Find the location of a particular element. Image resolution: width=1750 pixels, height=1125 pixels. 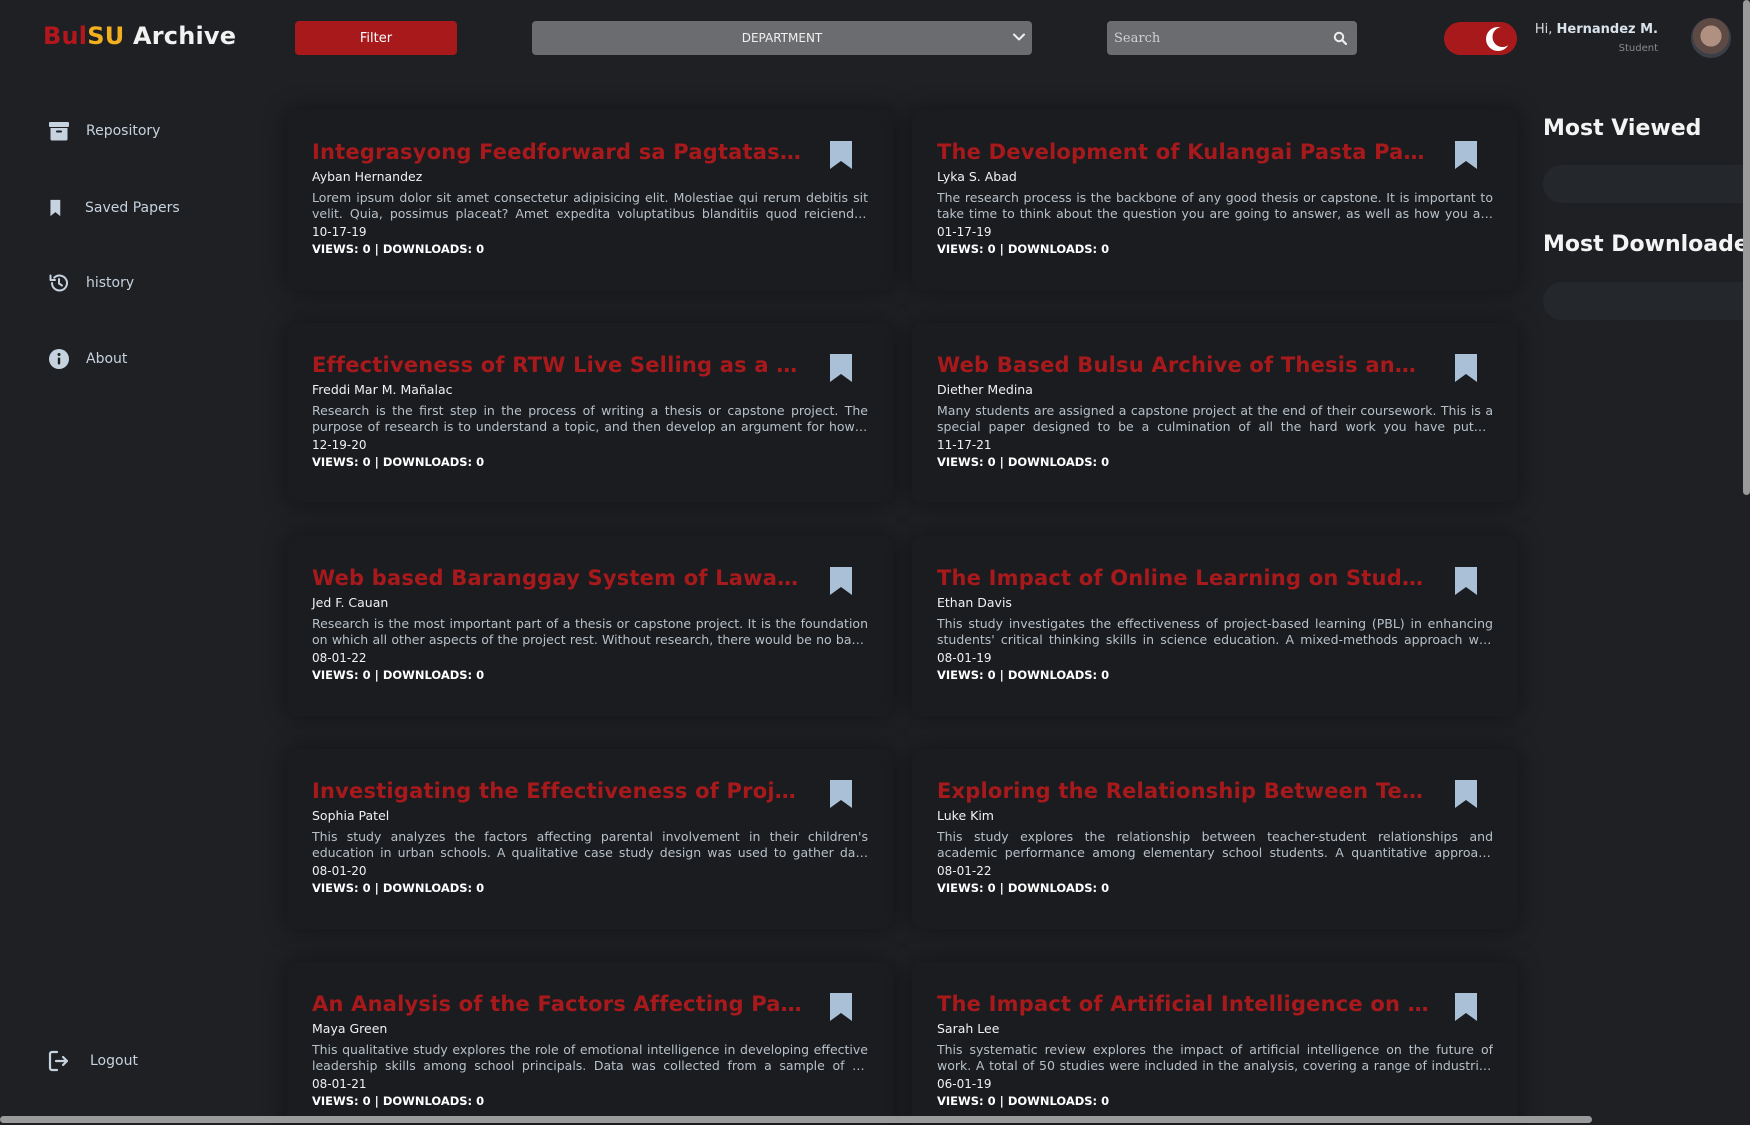

paper-date: 11-17-21 is located at coordinates (964, 445).